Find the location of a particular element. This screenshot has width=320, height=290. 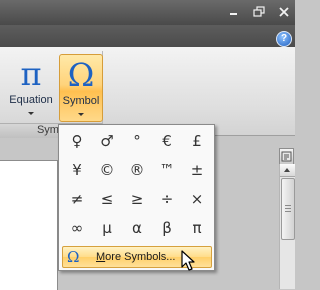

equation-button: π Equation is located at coordinates (31, 88).